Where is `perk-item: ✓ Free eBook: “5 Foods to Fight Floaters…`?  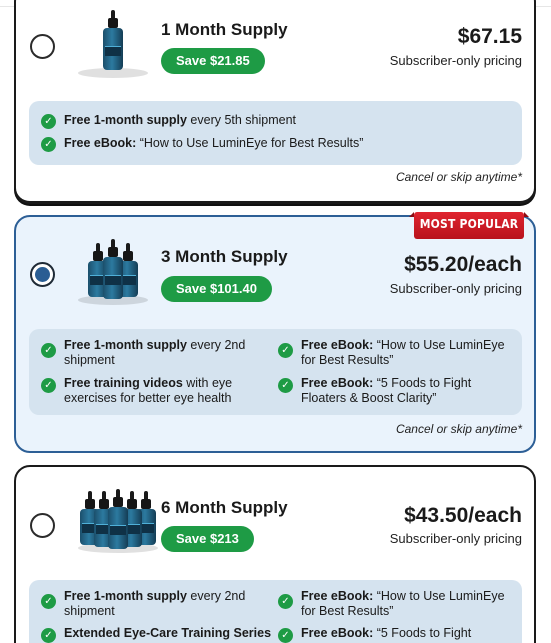 perk-item: ✓ Free eBook: “5 Foods to Fight Floaters… is located at coordinates (392, 391).